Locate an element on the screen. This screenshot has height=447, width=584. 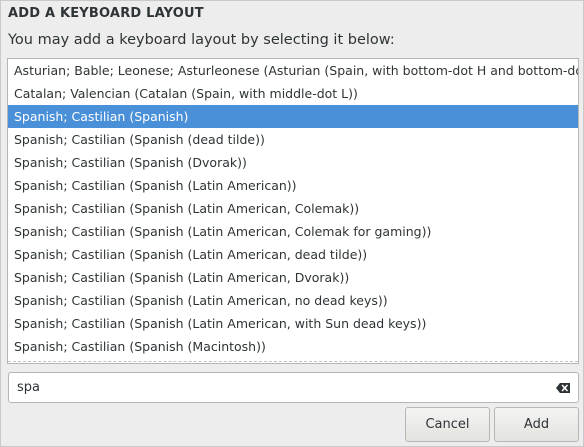
edit-clear-icon is located at coordinates (563, 388).